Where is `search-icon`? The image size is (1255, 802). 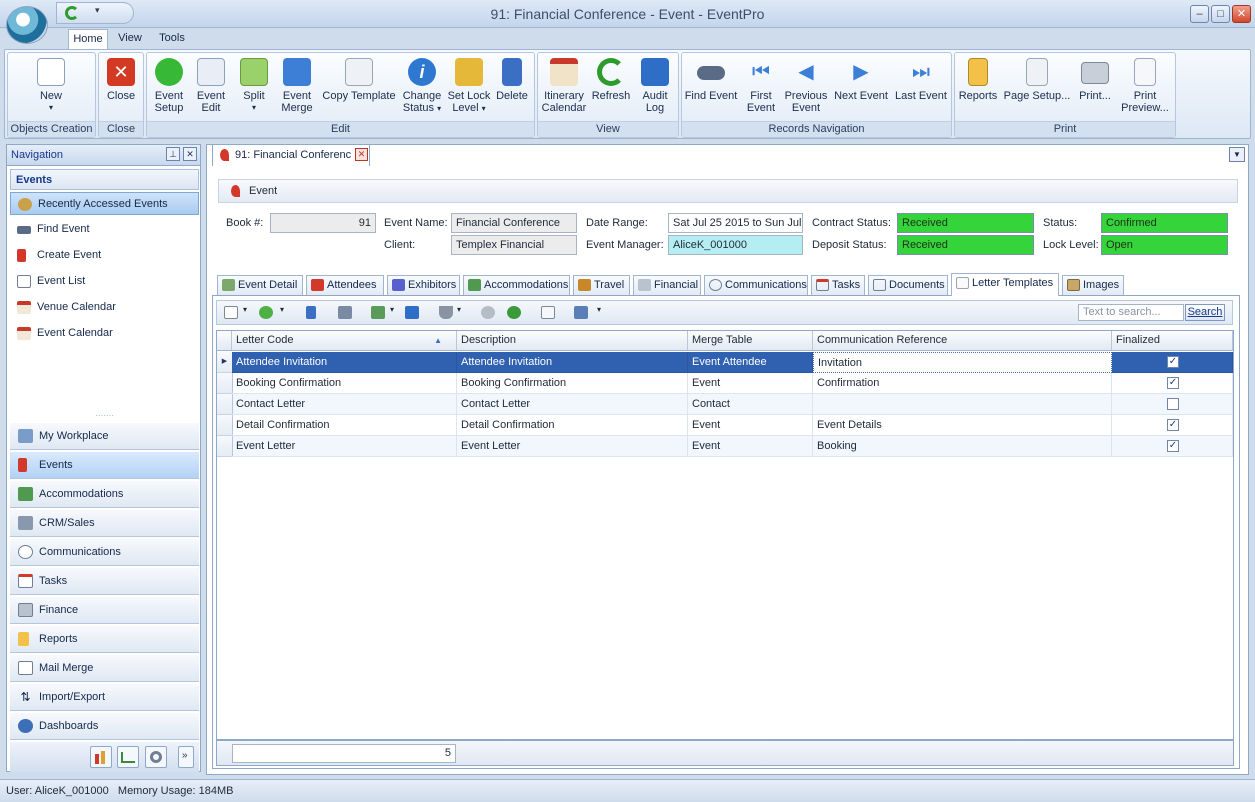 search-icon is located at coordinates (548, 312).